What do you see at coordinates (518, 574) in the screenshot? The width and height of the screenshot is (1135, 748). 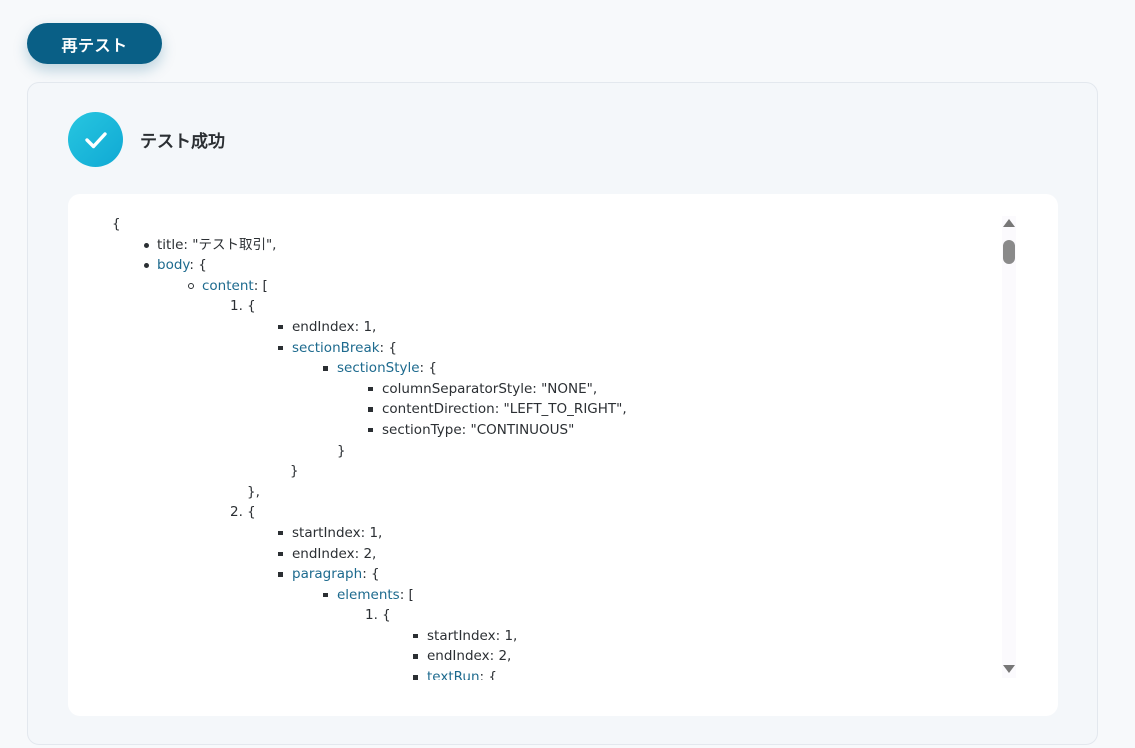 I see `json-line: paragraph: {` at bounding box center [518, 574].